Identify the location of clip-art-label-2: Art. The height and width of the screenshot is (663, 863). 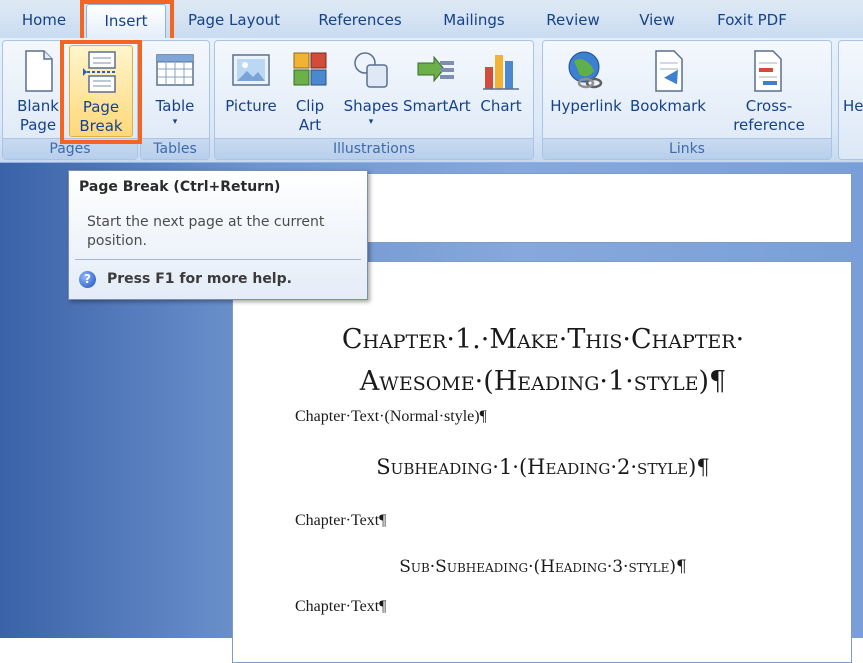
(310, 125).